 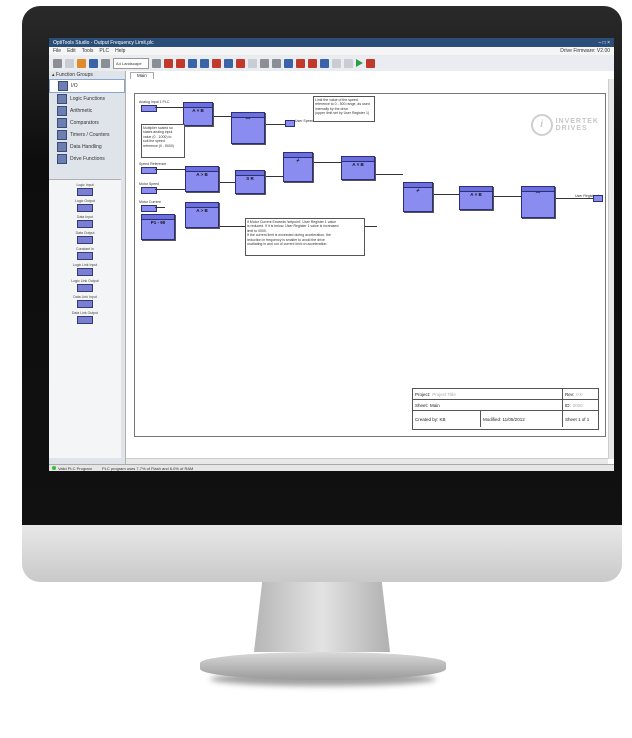 I want to click on tab-main: Main, so click(x=142, y=75).